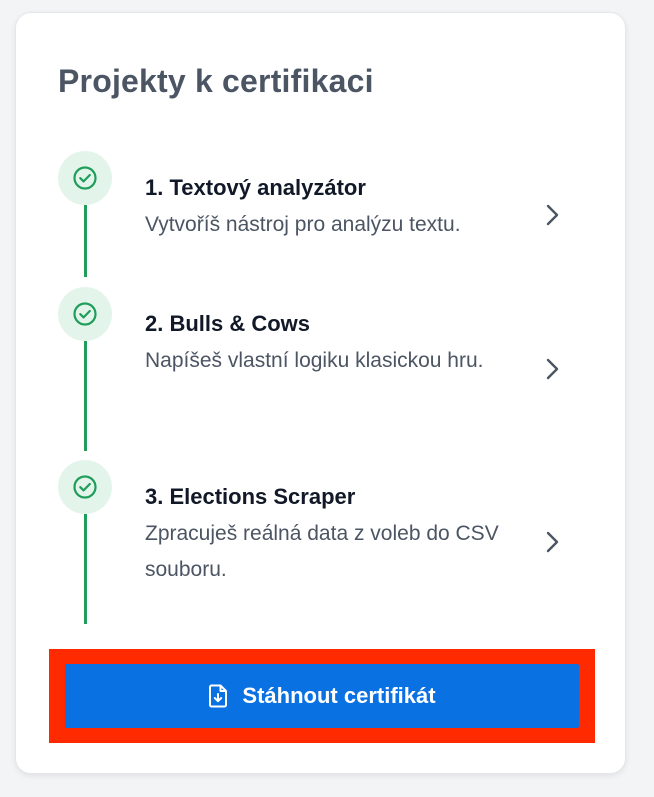  I want to click on step-title: 1. Textový analyzátor, so click(255, 187).